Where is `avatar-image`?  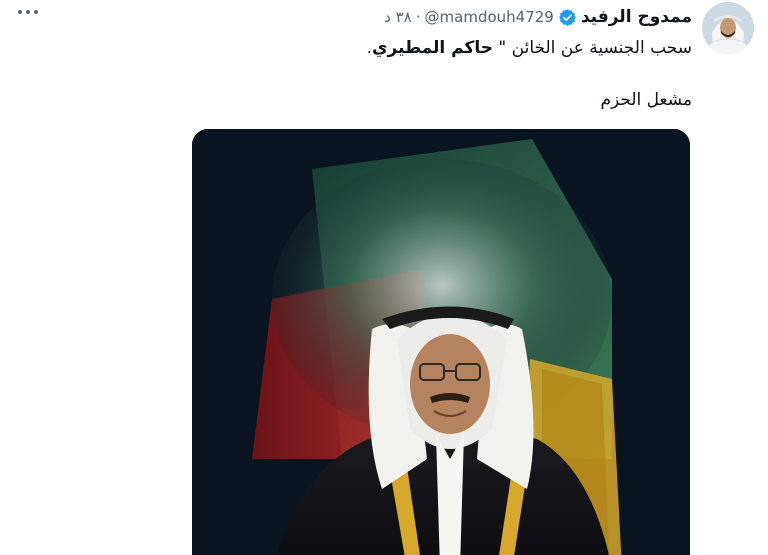 avatar-image is located at coordinates (728, 28).